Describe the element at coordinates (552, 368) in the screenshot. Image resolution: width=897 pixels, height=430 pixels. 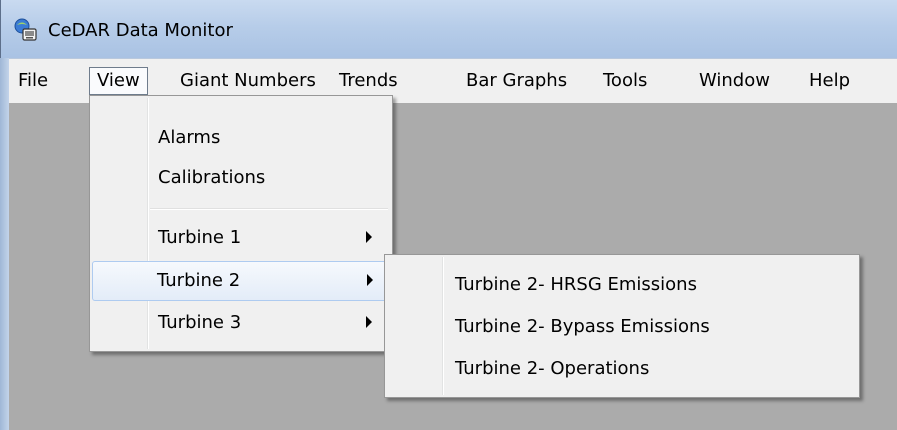
I see `menu-item-label: Turbine 2- Operations` at that location.